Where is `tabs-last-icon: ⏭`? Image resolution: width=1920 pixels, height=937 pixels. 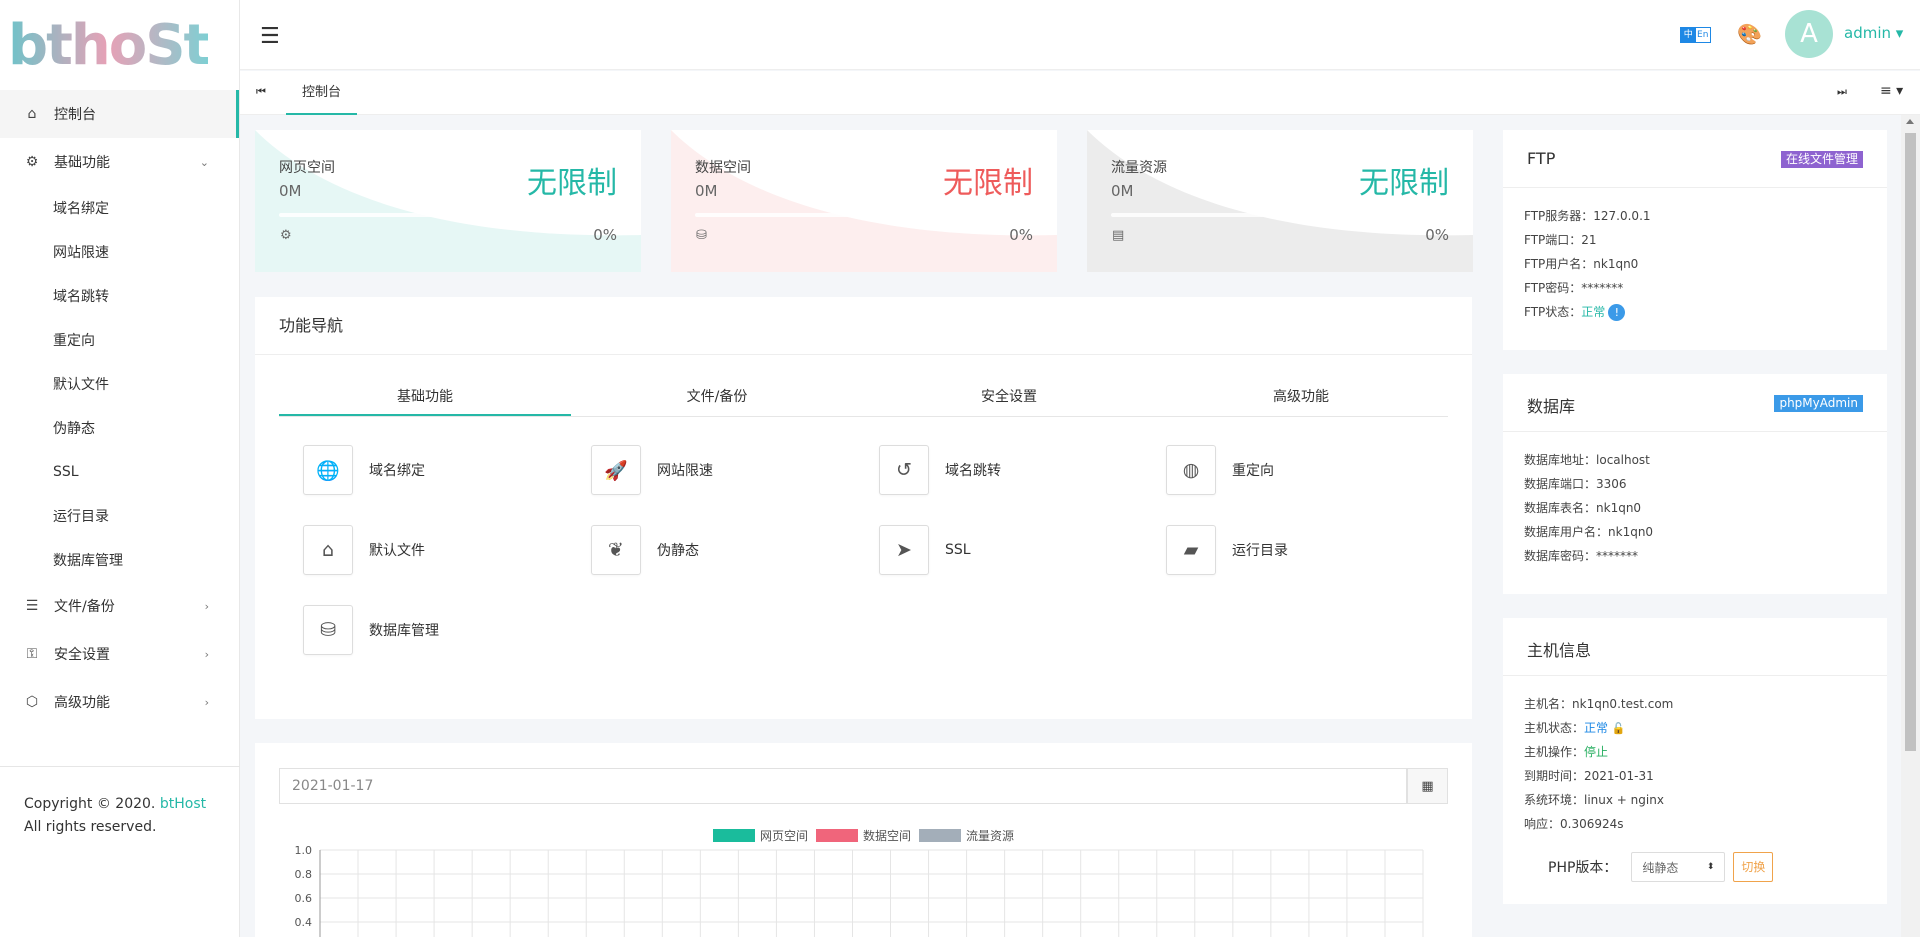
tabs-last-icon: ⏭ is located at coordinates (1842, 92).